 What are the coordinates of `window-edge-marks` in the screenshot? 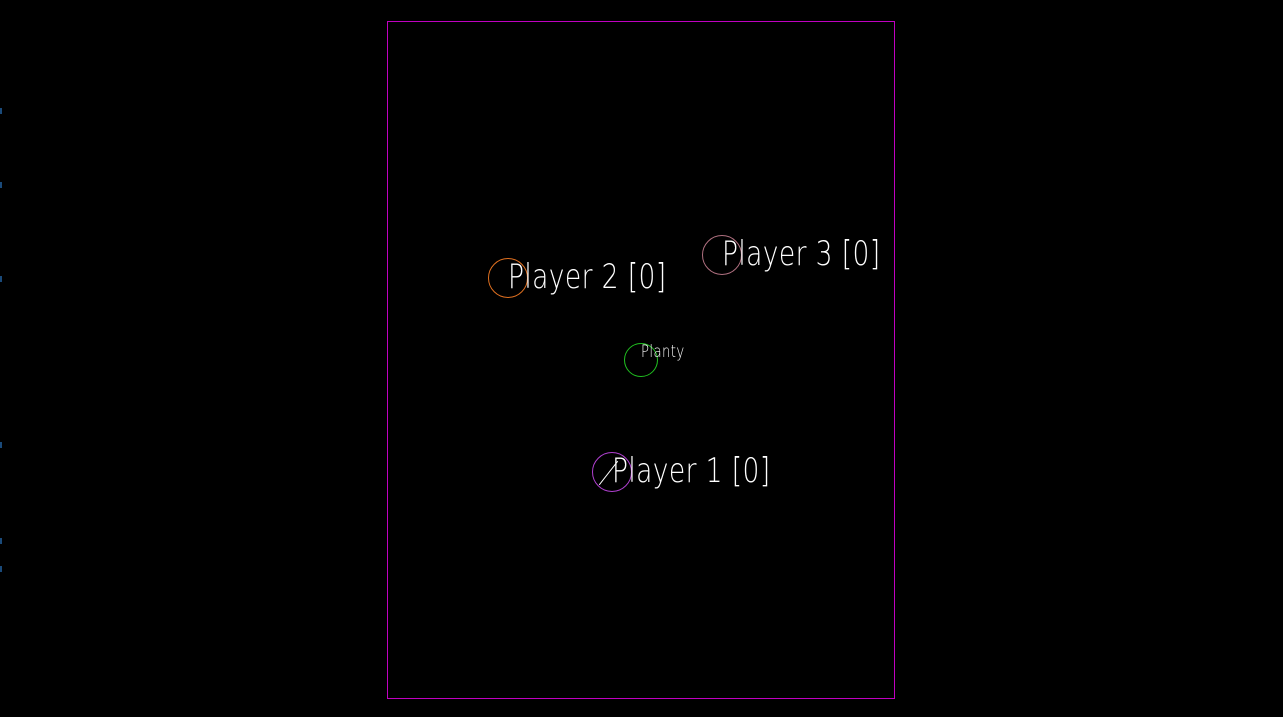 It's located at (1, 358).